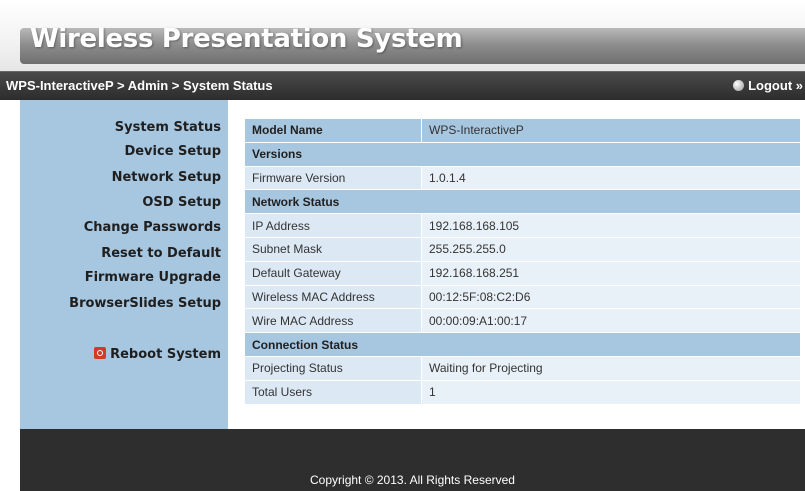  I want to click on model-name-value: WPS-InteractiveP, so click(611, 130).